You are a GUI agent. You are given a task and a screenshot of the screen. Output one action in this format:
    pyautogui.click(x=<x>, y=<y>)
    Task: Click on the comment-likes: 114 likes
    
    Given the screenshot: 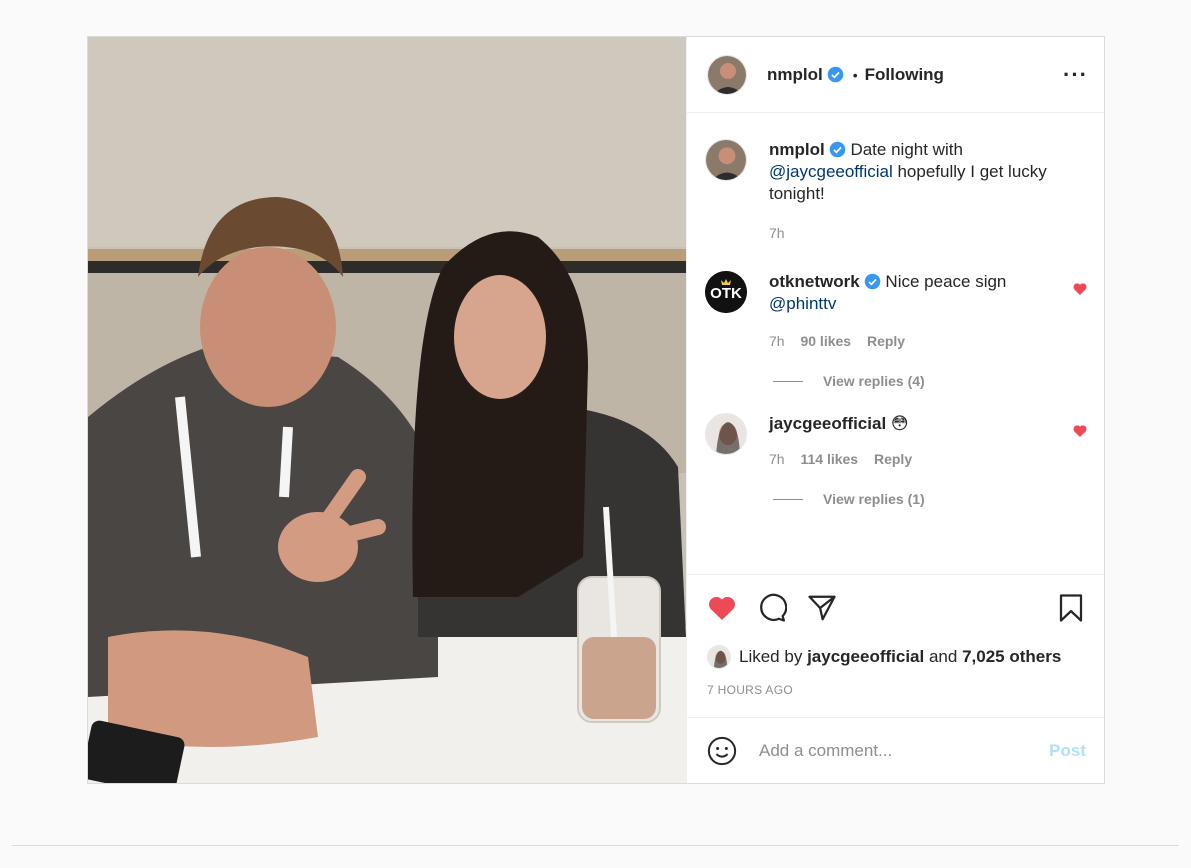 What is the action you would take?
    pyautogui.click(x=829, y=459)
    